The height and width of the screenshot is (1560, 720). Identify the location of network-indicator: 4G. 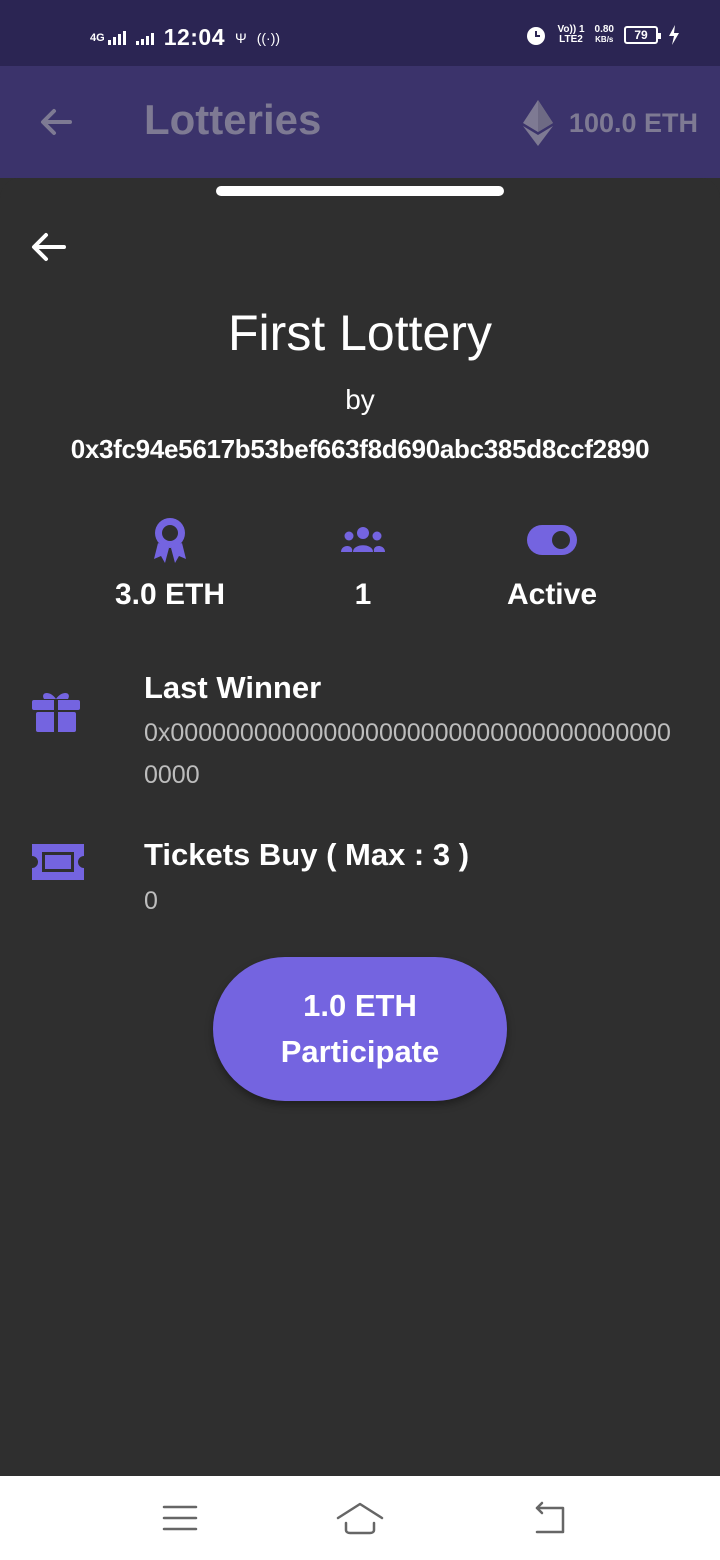
(108, 37).